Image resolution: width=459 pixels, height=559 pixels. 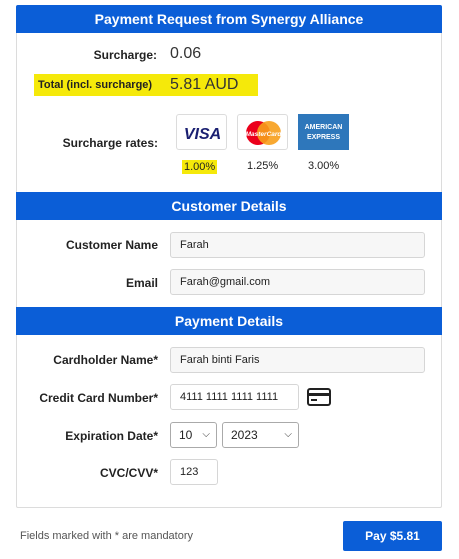 What do you see at coordinates (200, 167) in the screenshot?
I see `visa-rate: 1.00%` at bounding box center [200, 167].